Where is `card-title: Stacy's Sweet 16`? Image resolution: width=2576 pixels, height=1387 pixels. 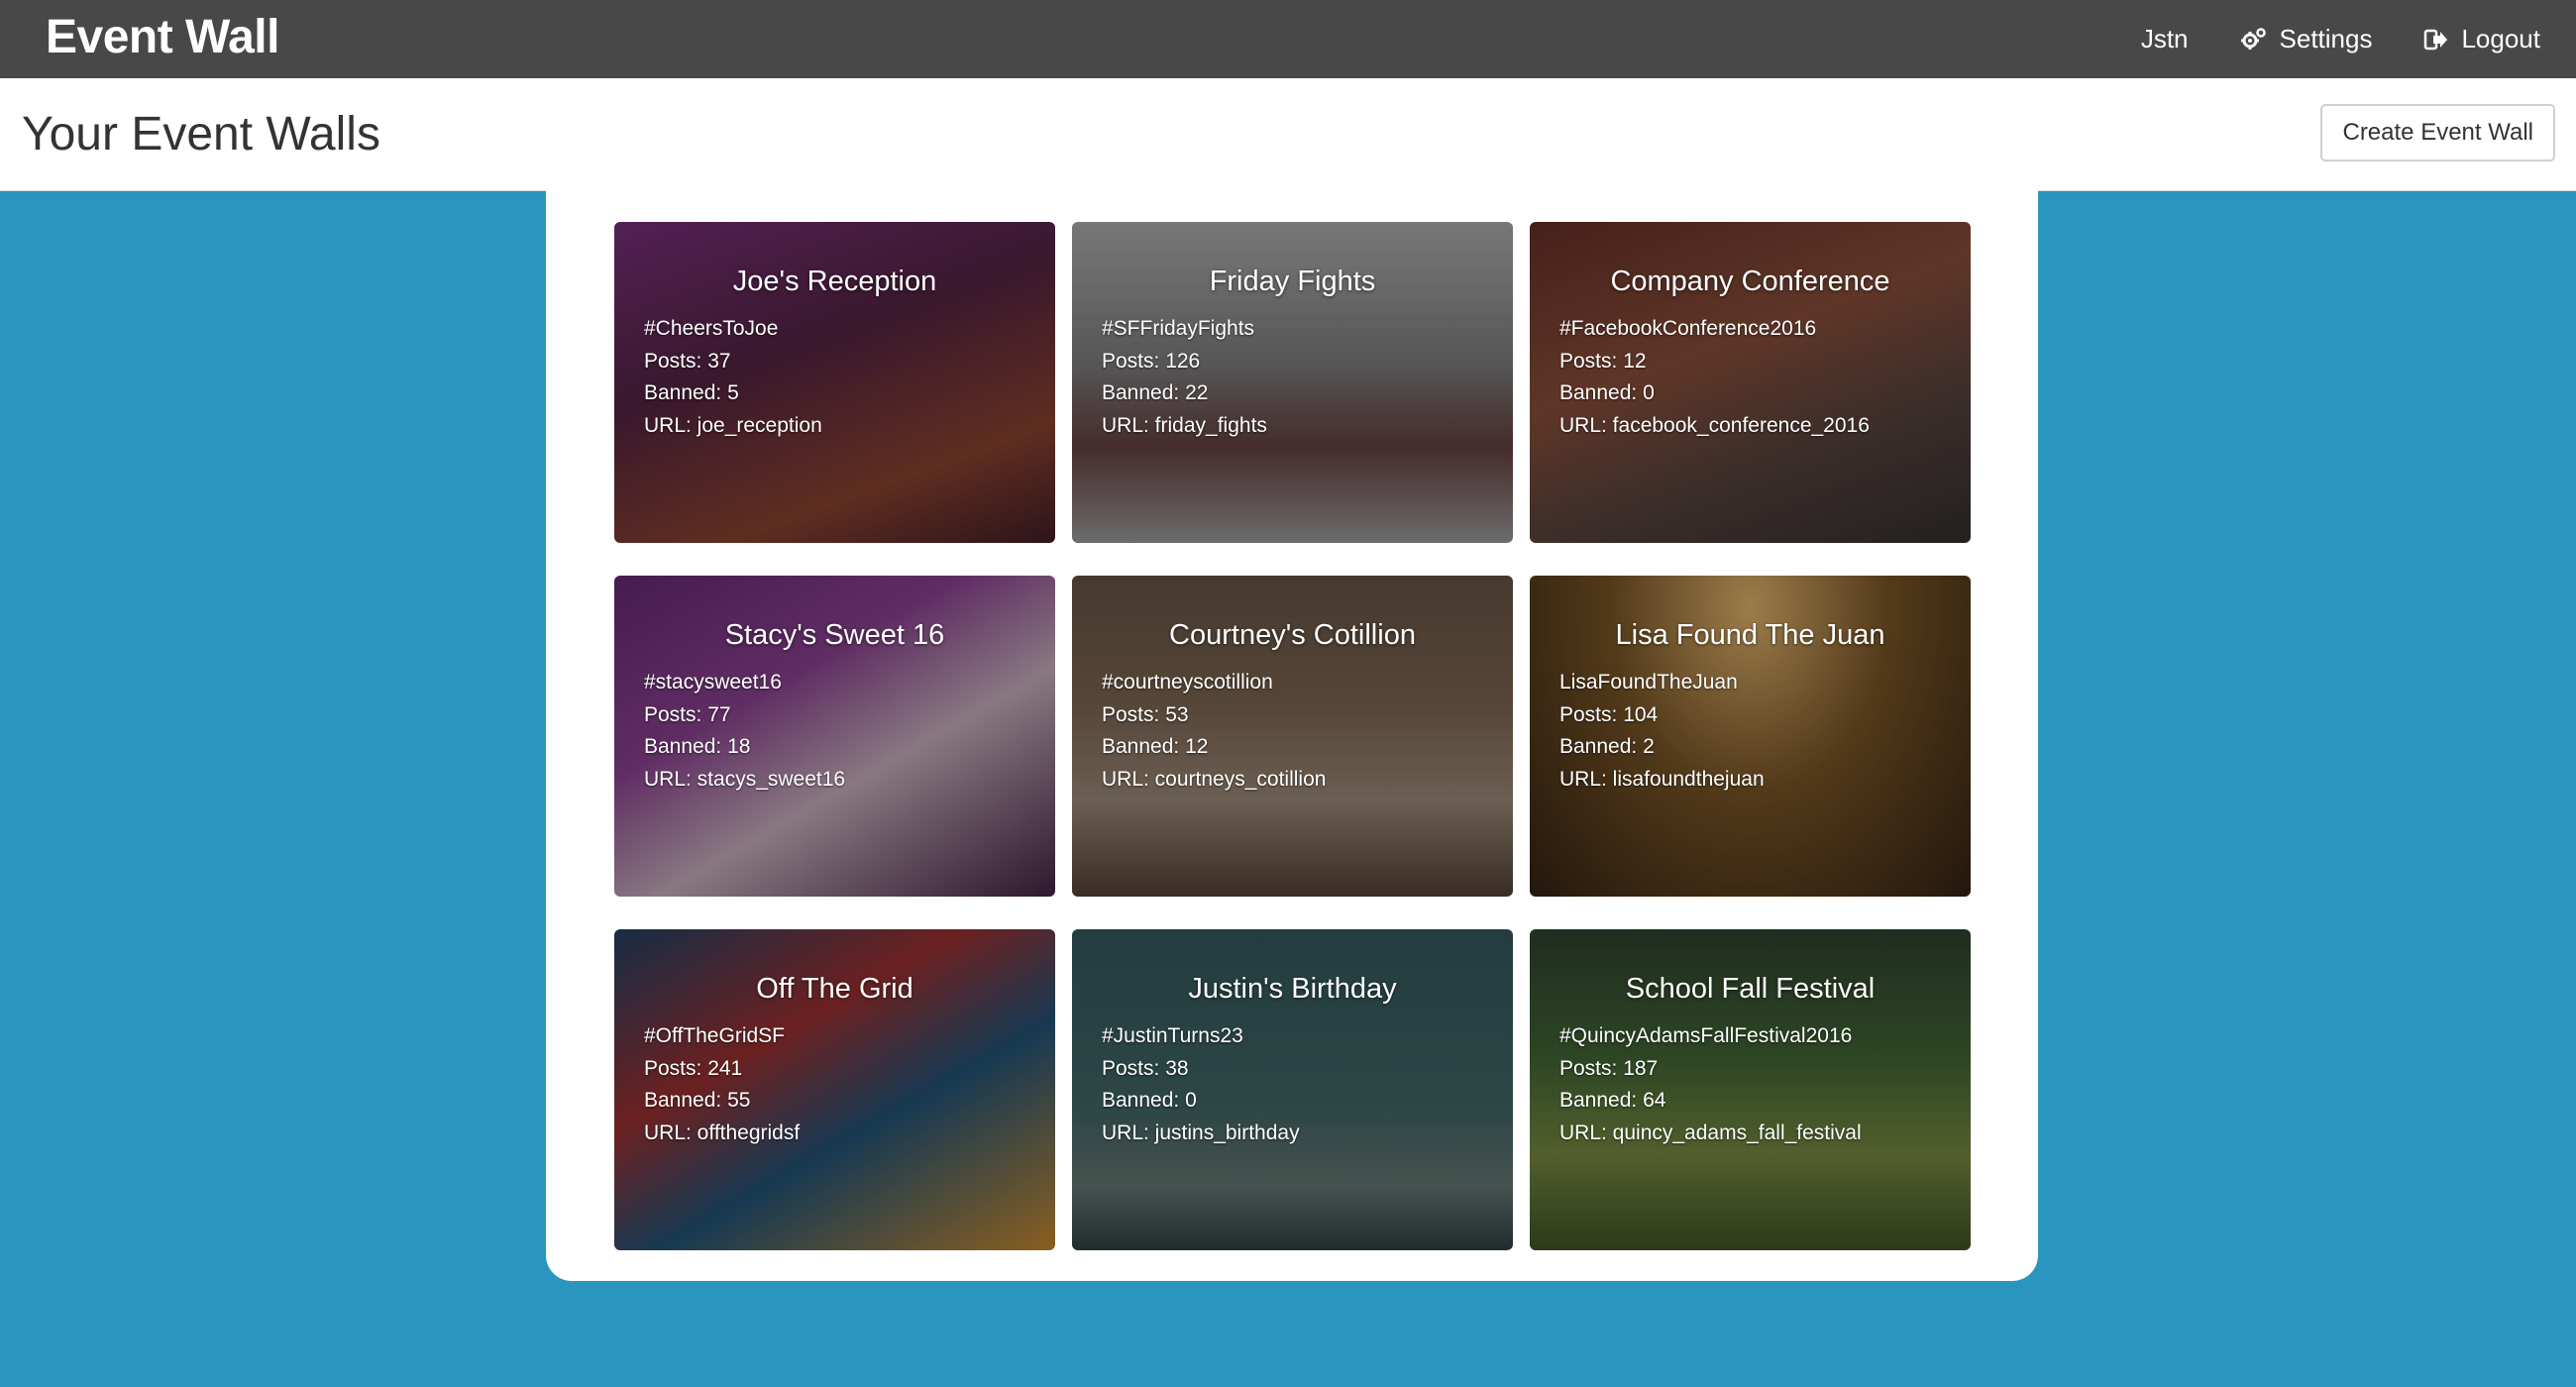 card-title: Stacy's Sweet 16 is located at coordinates (834, 635).